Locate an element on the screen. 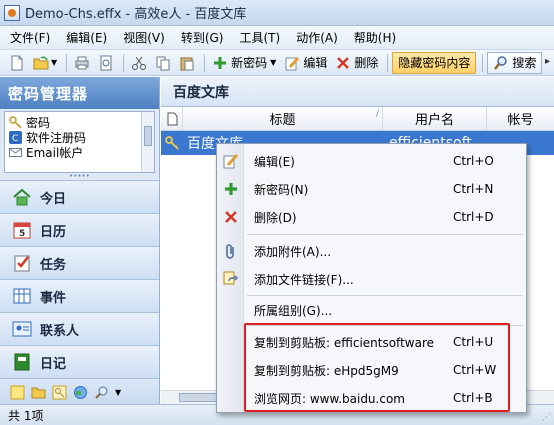  plus-icon is located at coordinates (220, 63).